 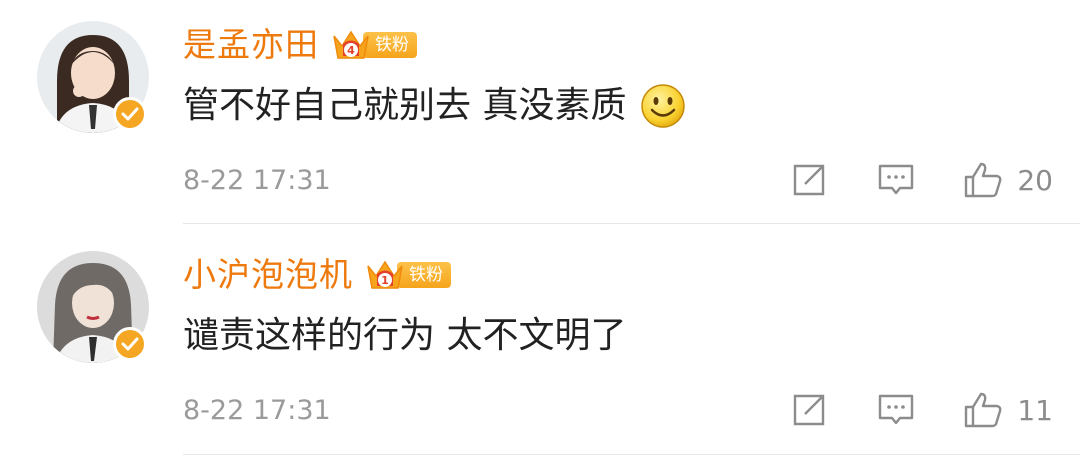 I want to click on fan-badge: 4 铁粉, so click(x=374, y=45).